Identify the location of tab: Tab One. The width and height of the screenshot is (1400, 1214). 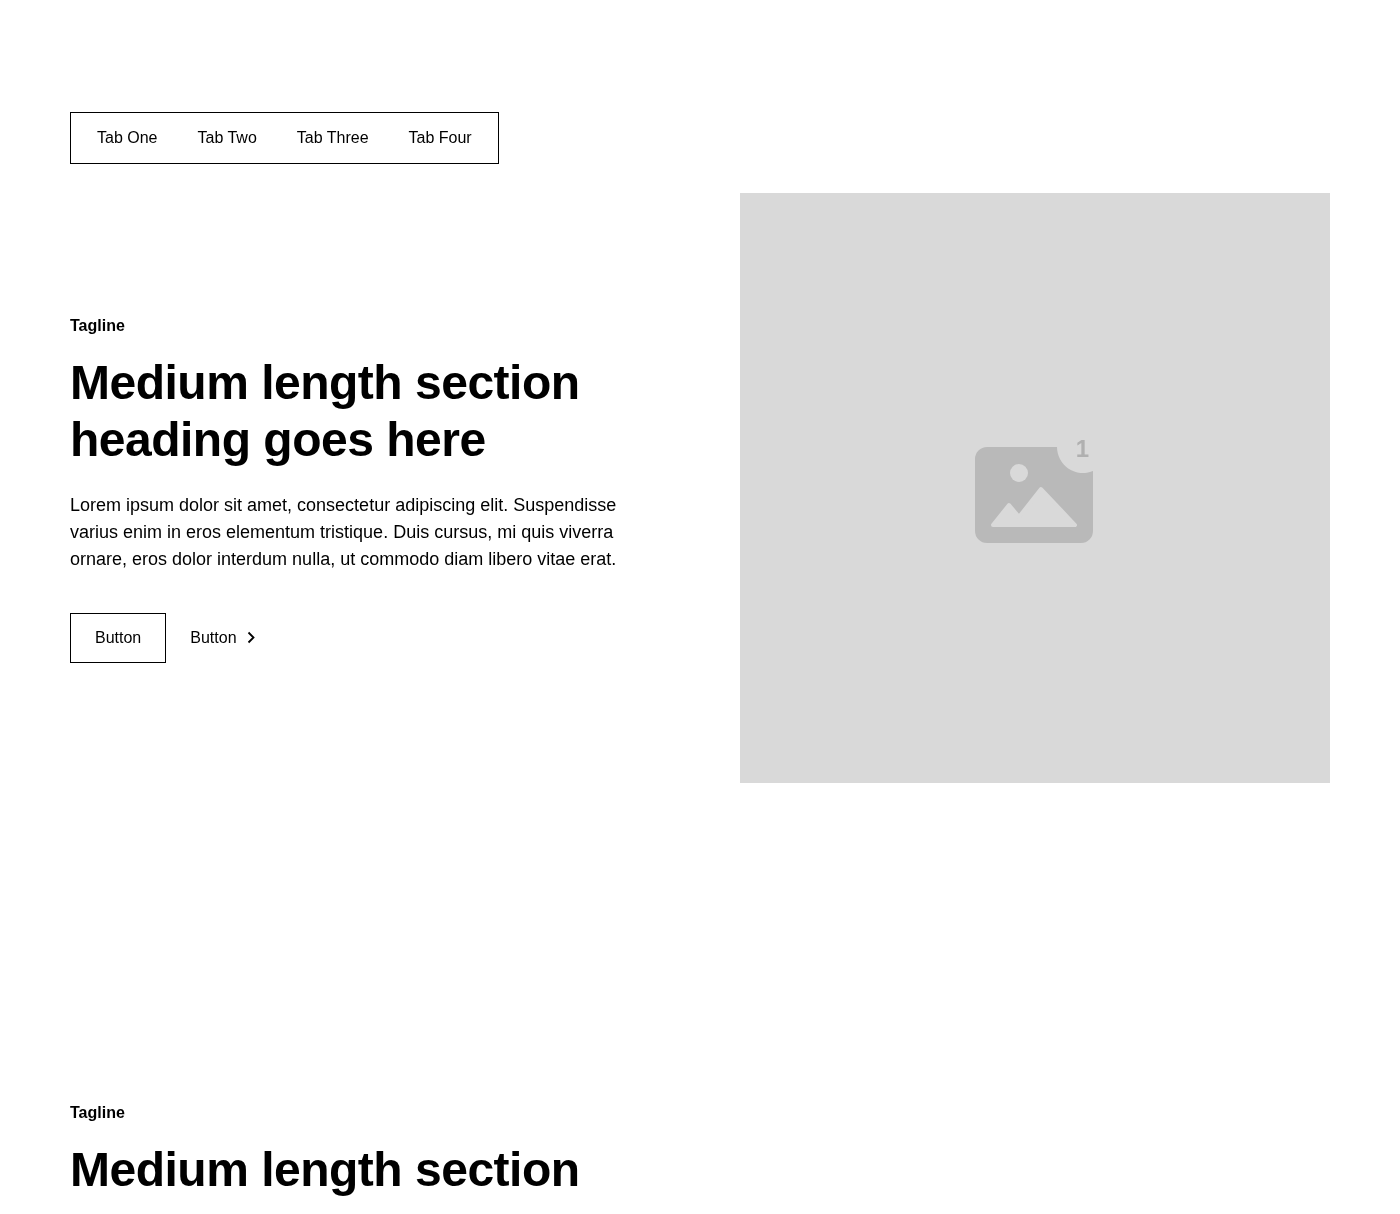
(127, 138).